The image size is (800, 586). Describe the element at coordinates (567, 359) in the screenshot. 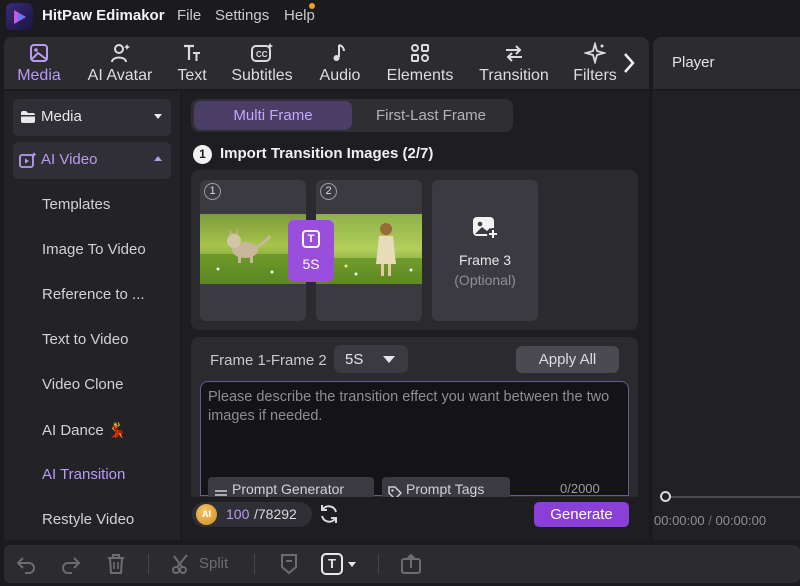

I see `apply-all-button: Apply All` at that location.